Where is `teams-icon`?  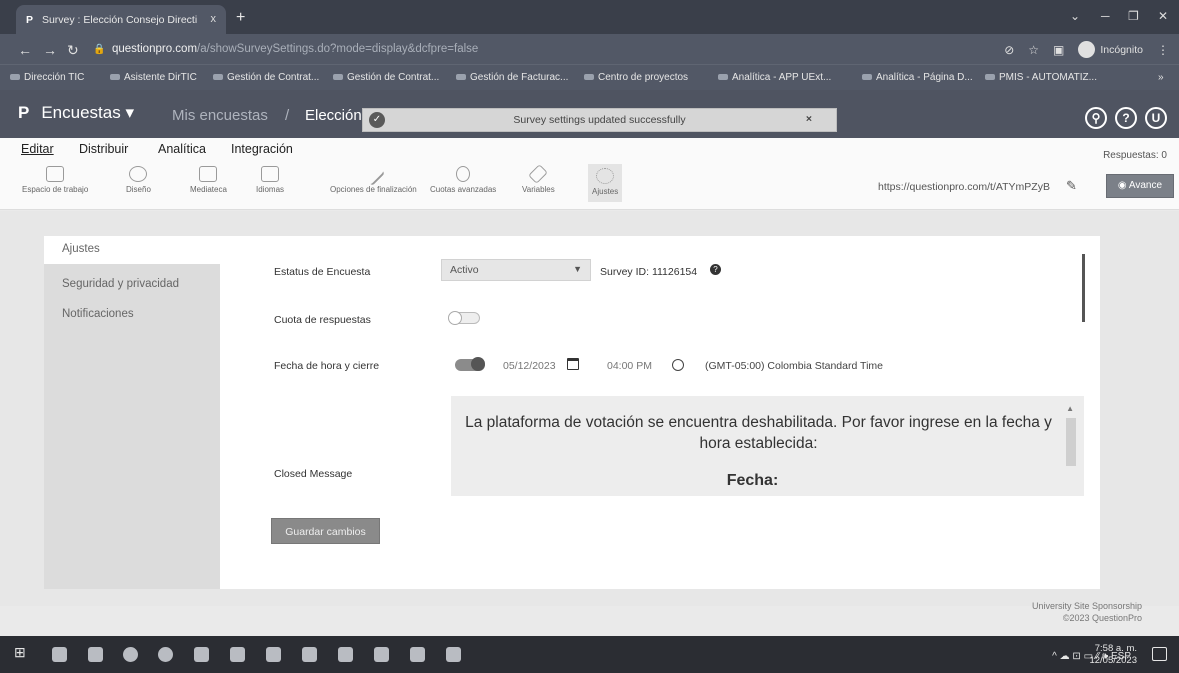 teams-icon is located at coordinates (345, 654).